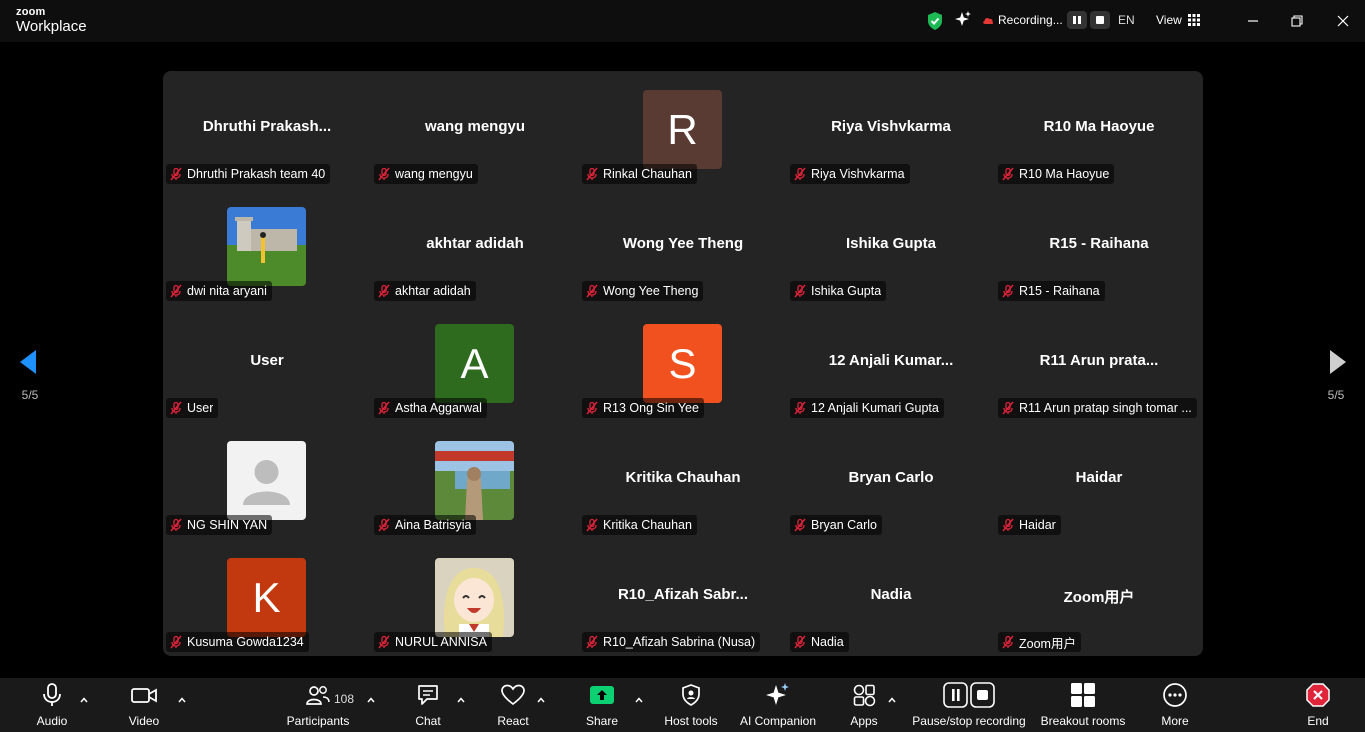 This screenshot has height=732, width=1365. I want to click on minimize-button, so click(1253, 21).